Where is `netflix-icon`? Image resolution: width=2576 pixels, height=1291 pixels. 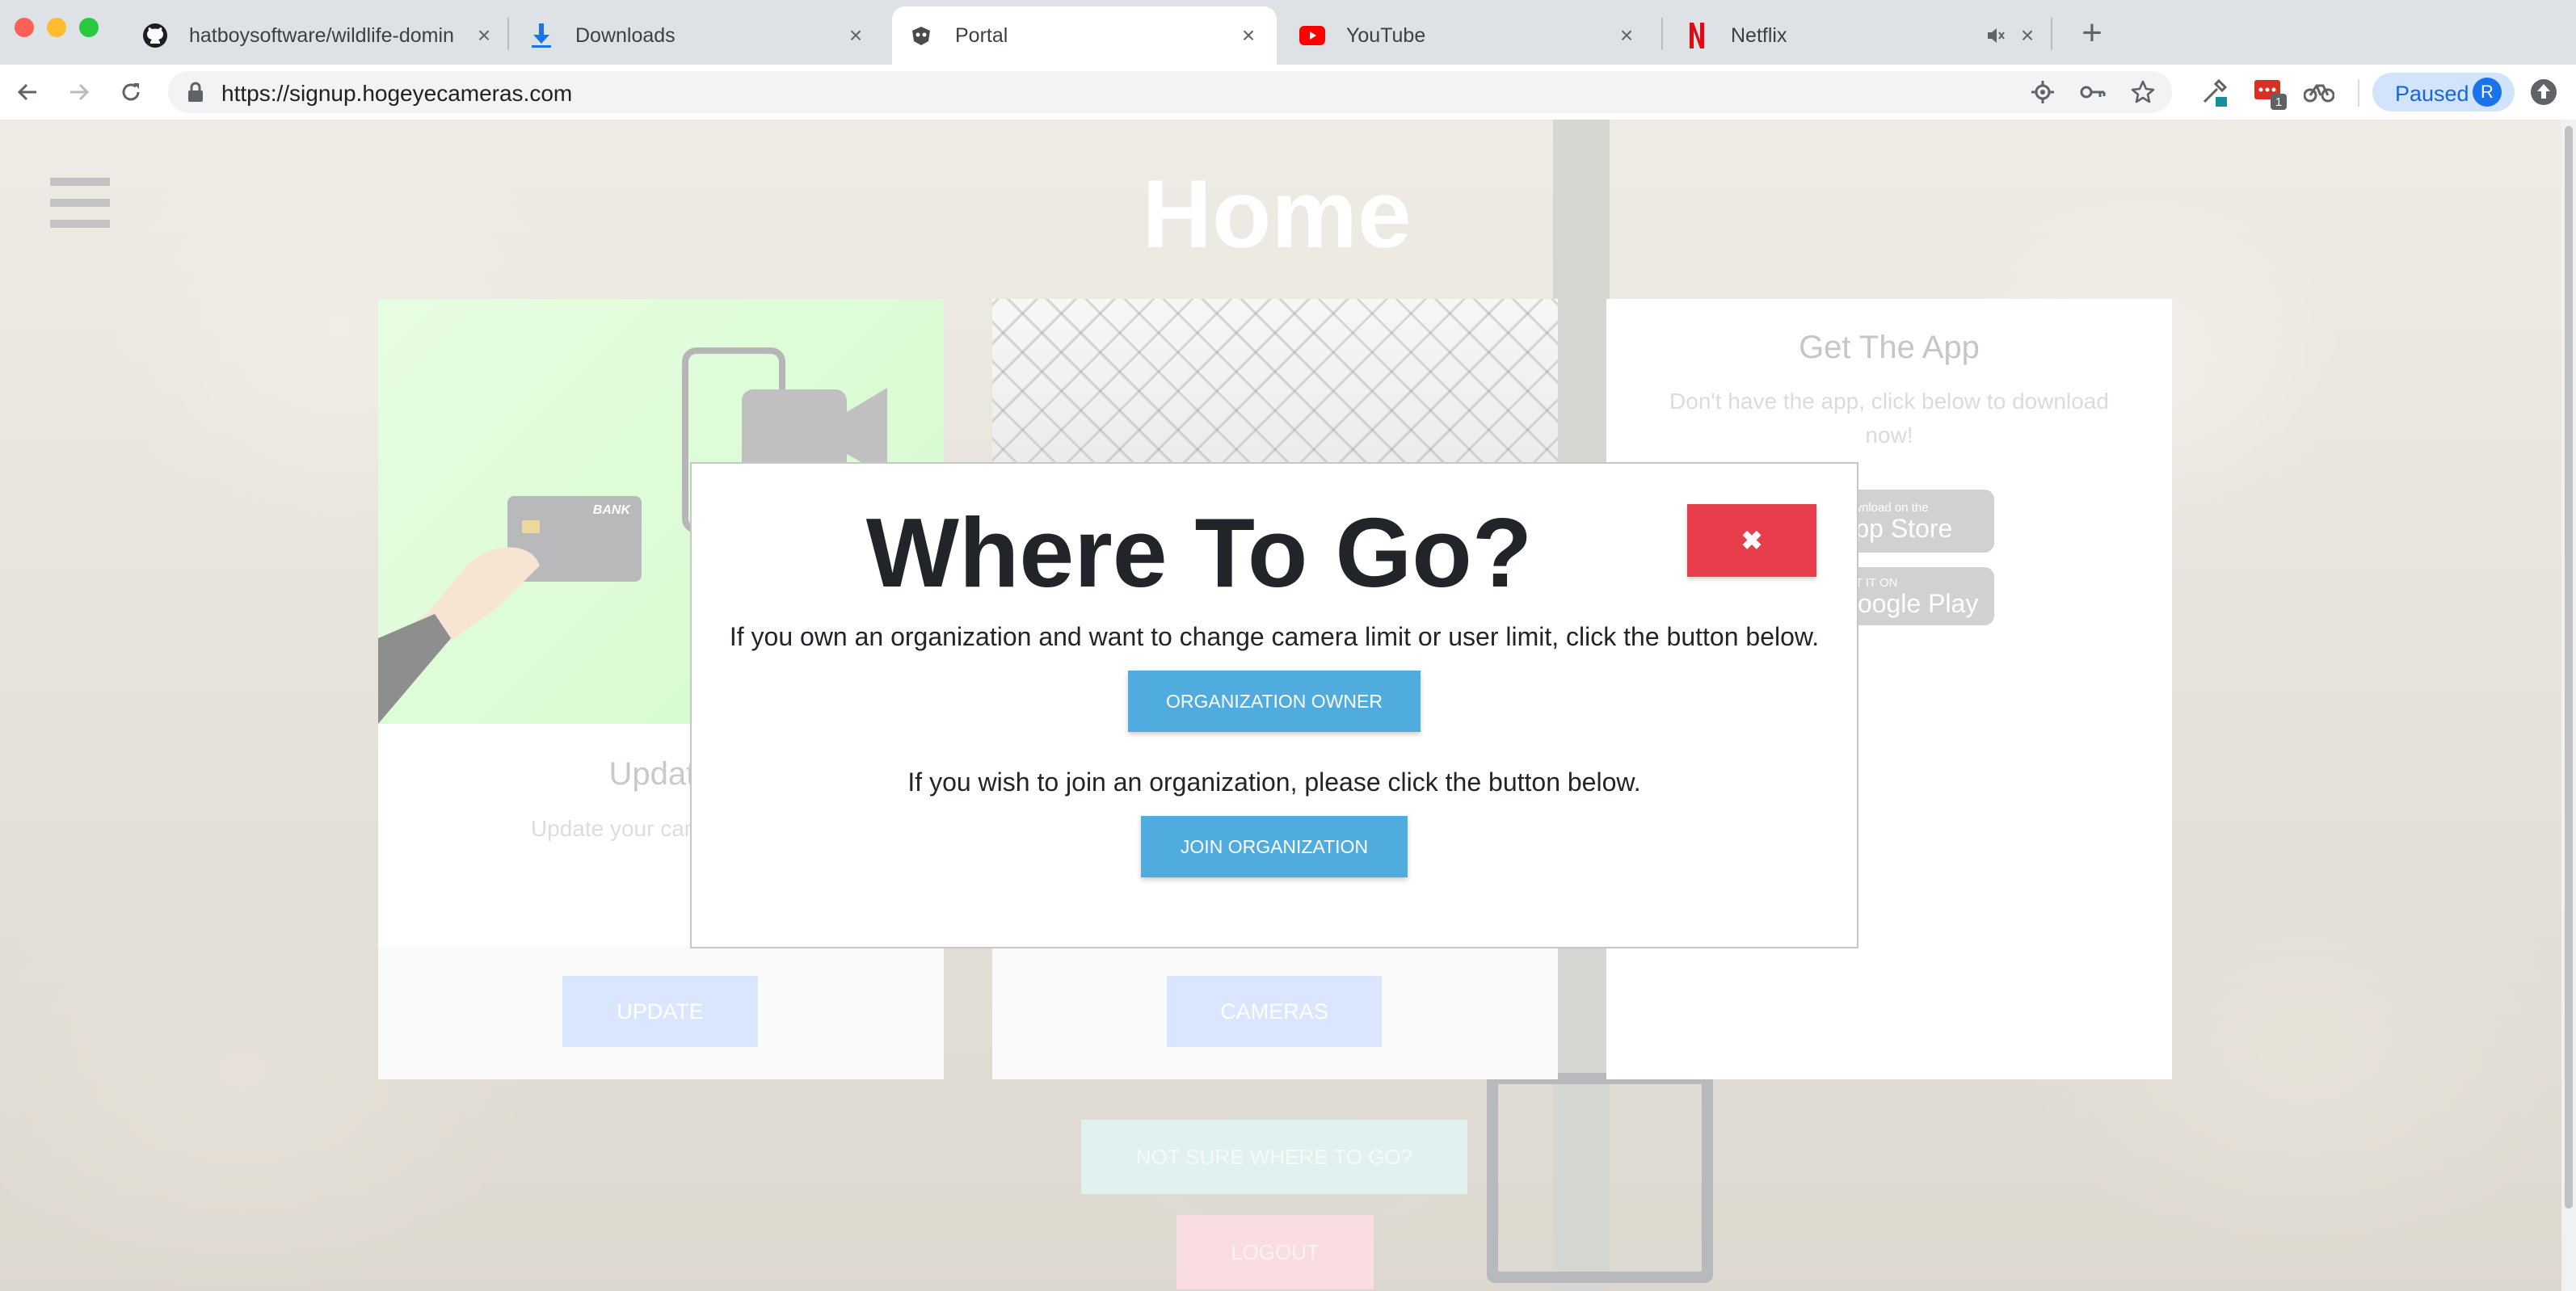
netflix-icon is located at coordinates (1697, 35).